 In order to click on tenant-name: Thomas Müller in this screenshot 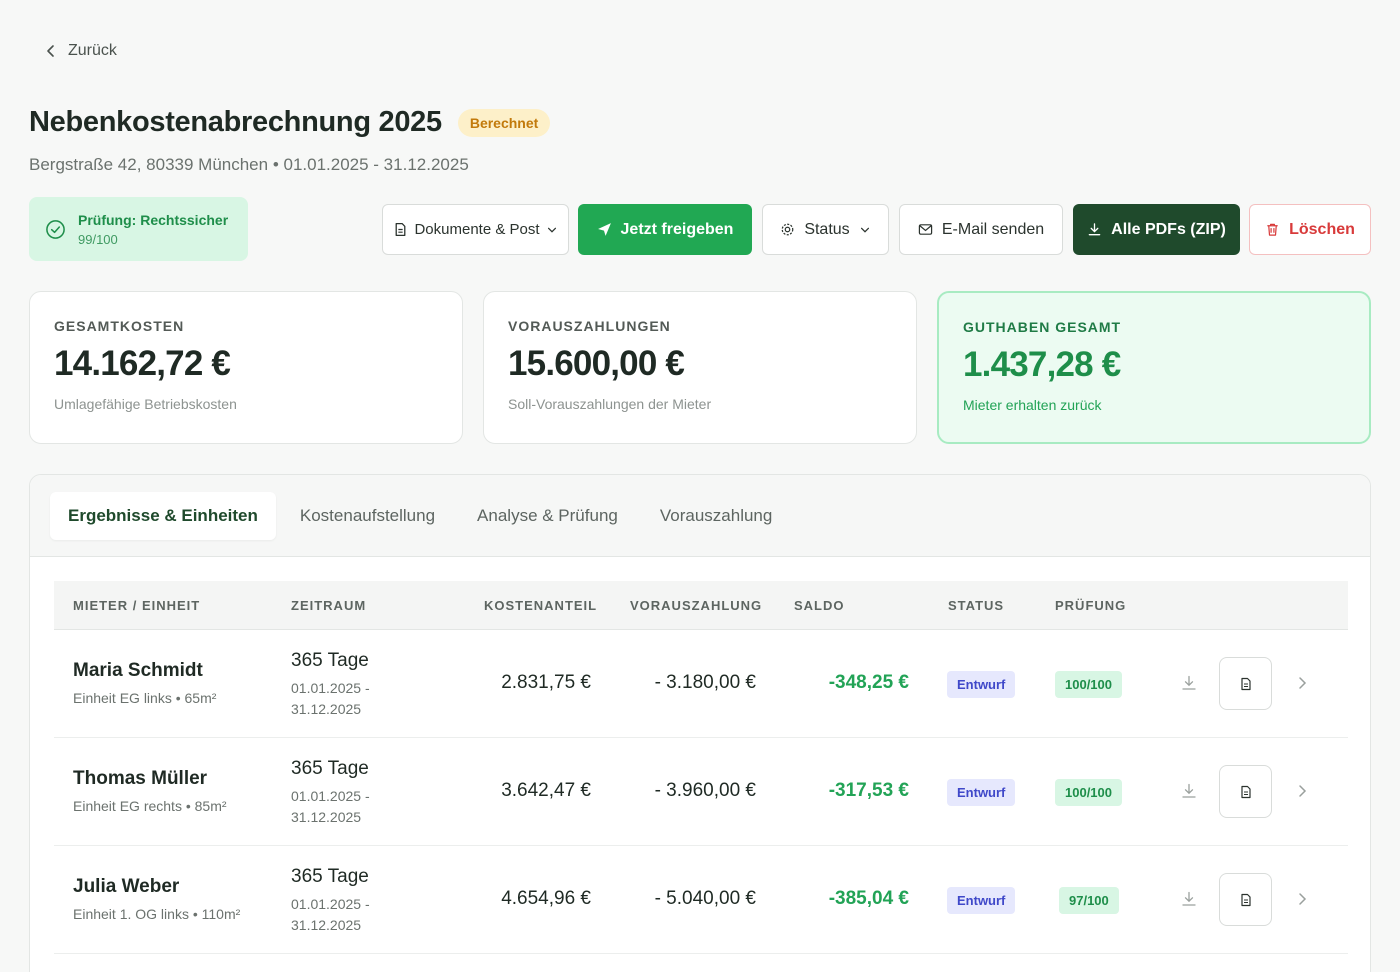, I will do `click(140, 778)`.